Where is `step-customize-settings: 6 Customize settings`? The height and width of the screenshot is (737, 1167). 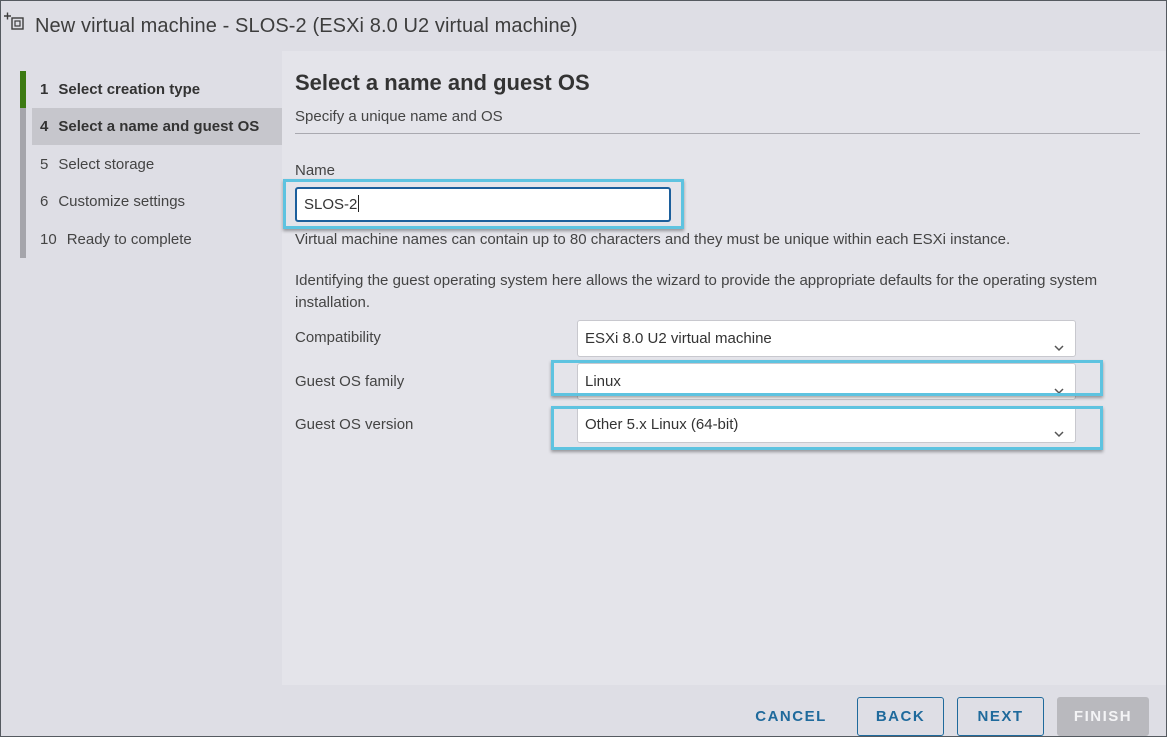 step-customize-settings: 6 Customize settings is located at coordinates (154, 201).